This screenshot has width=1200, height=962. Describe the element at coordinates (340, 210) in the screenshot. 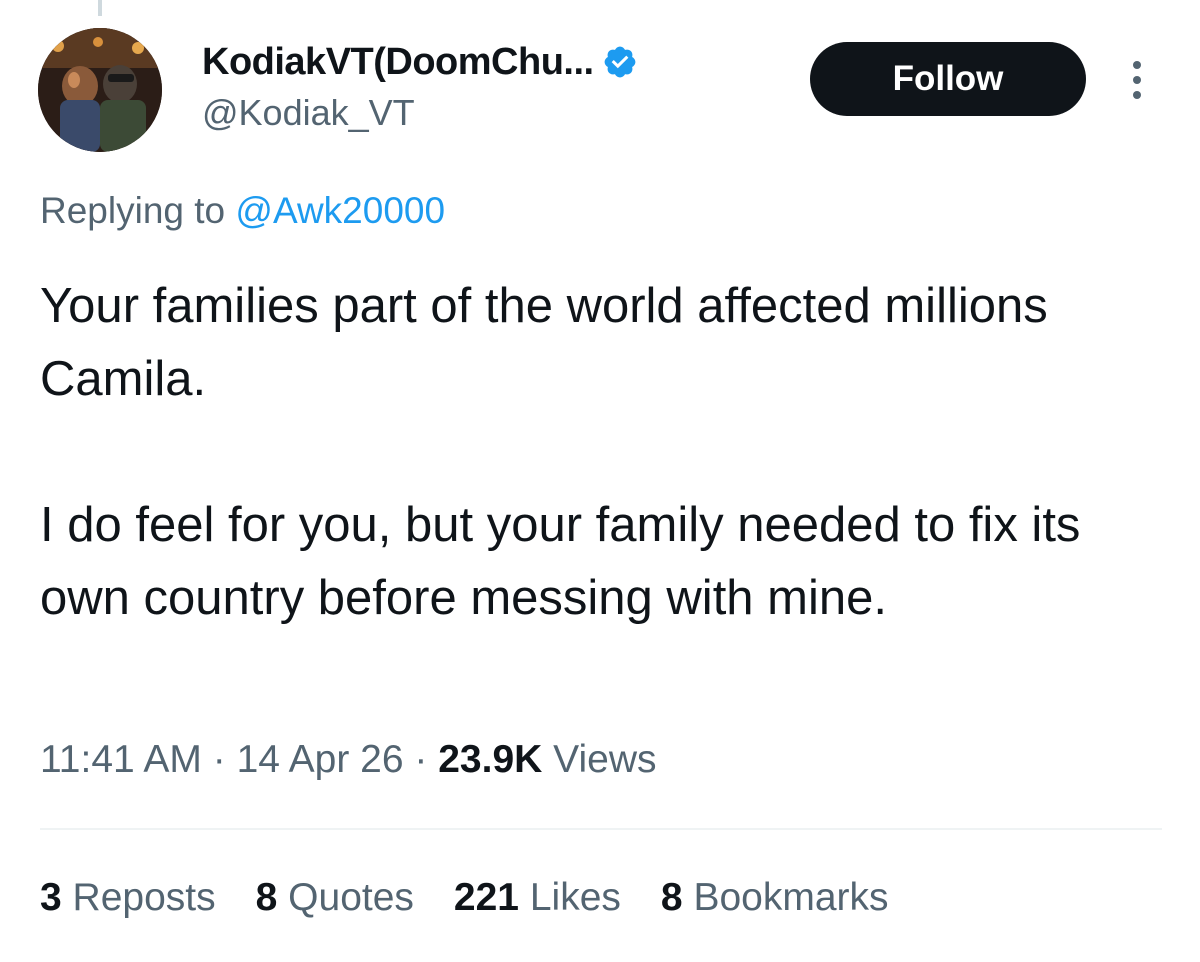

I see `reply-mention-link: @Awk20000` at that location.